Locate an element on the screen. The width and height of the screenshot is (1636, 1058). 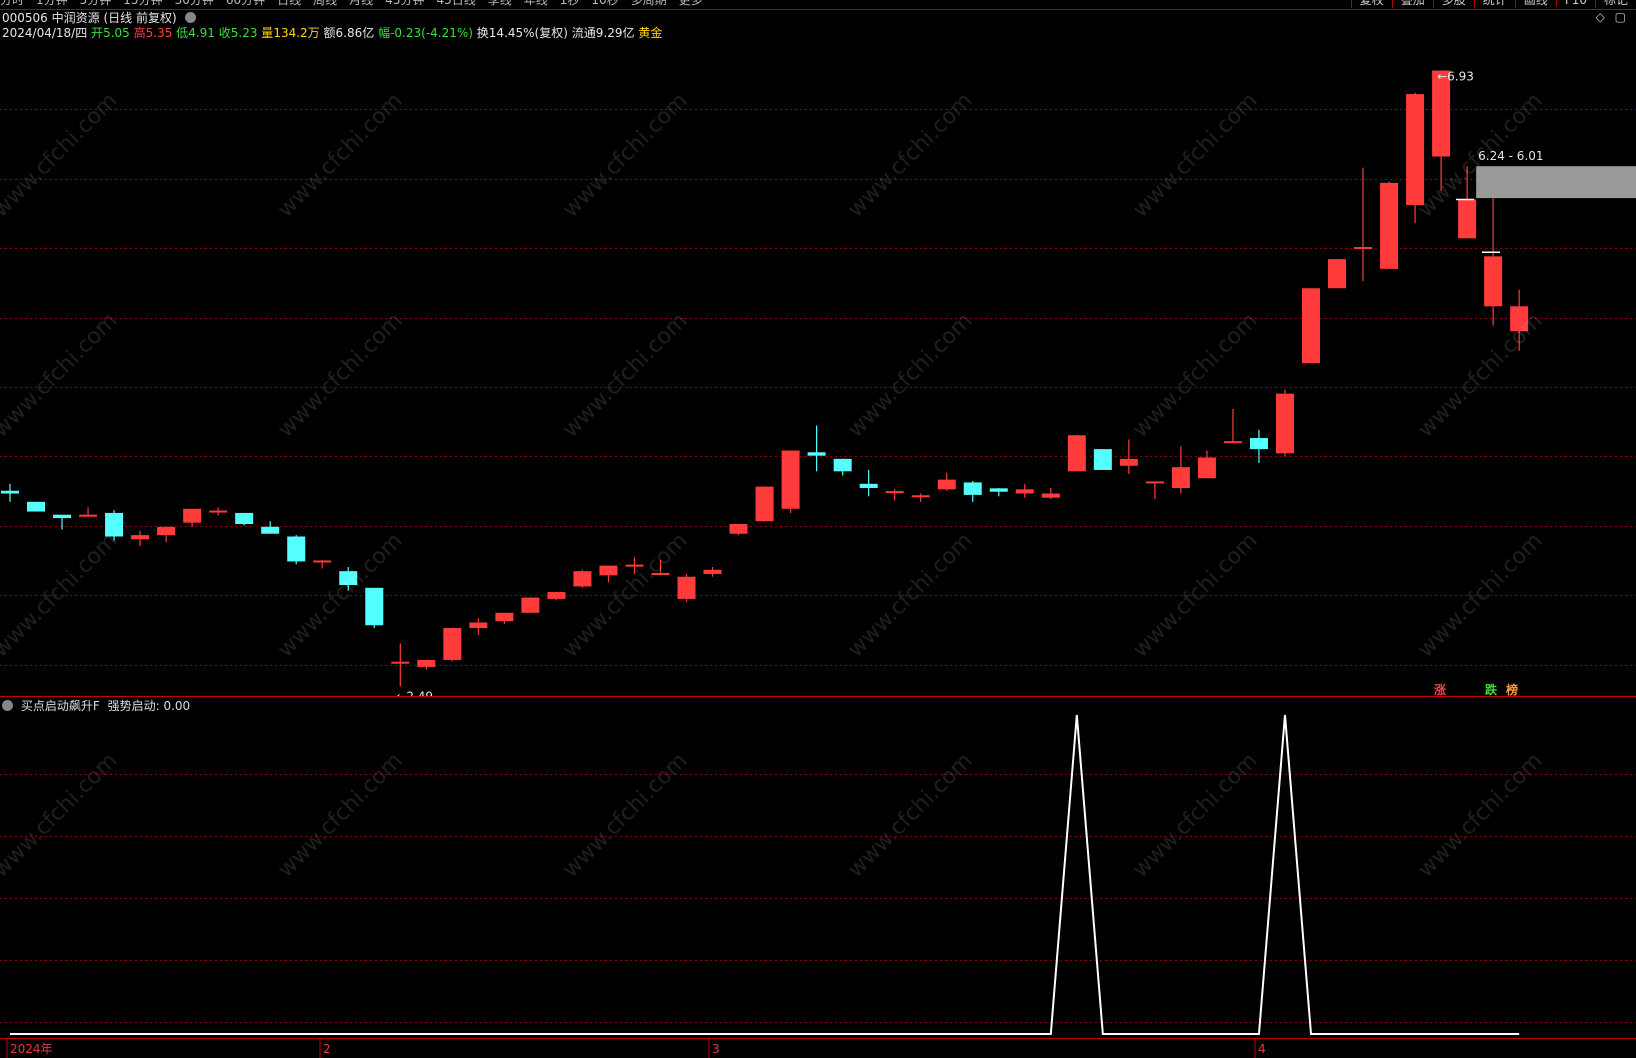
diamond-icon: ◇ is located at coordinates (1600, 17).